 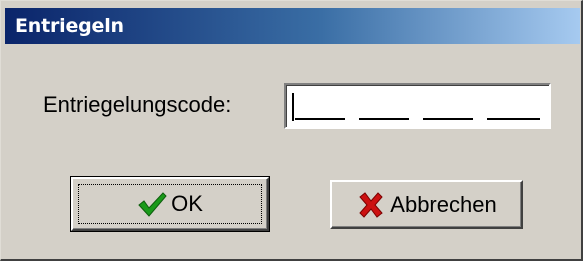 I want to click on cross-icon, so click(x=371, y=205).